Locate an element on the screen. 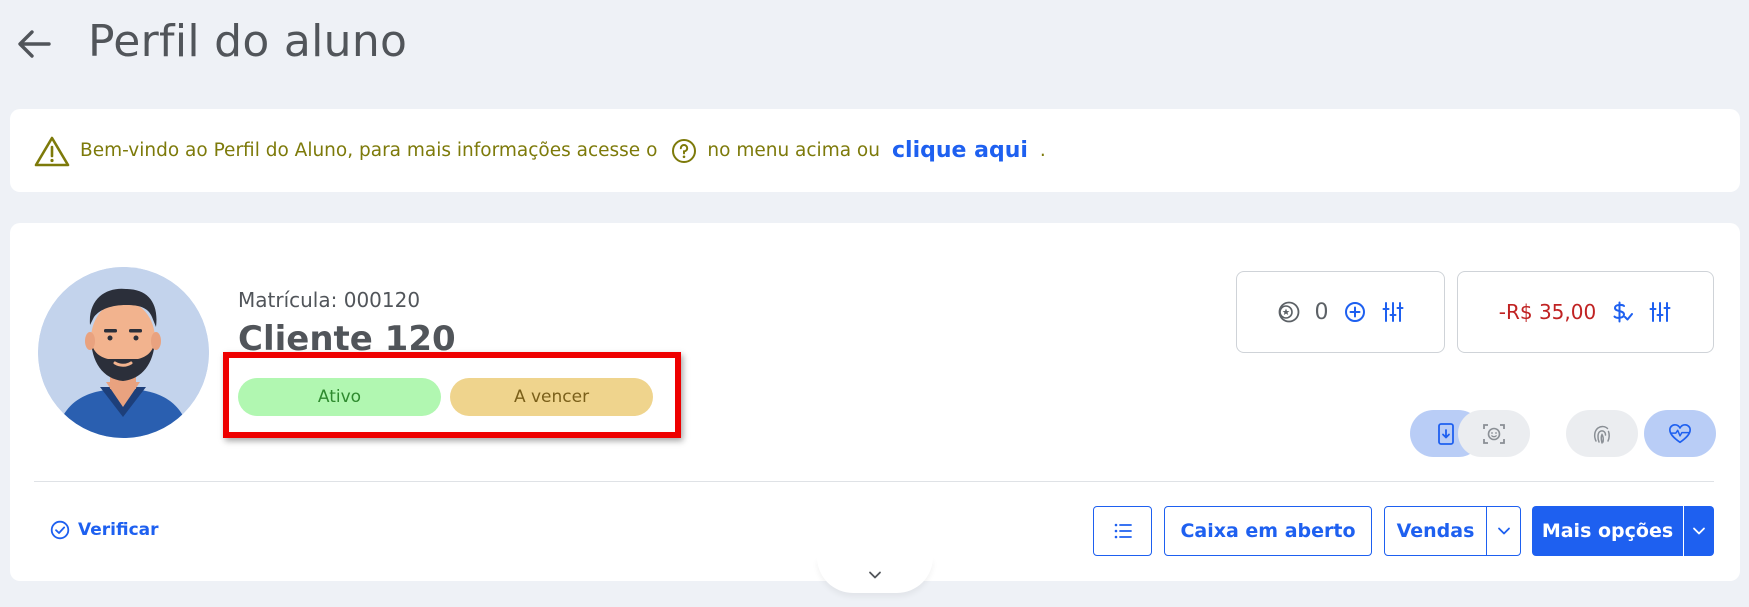 The height and width of the screenshot is (607, 1749). warning-icon is located at coordinates (52, 151).